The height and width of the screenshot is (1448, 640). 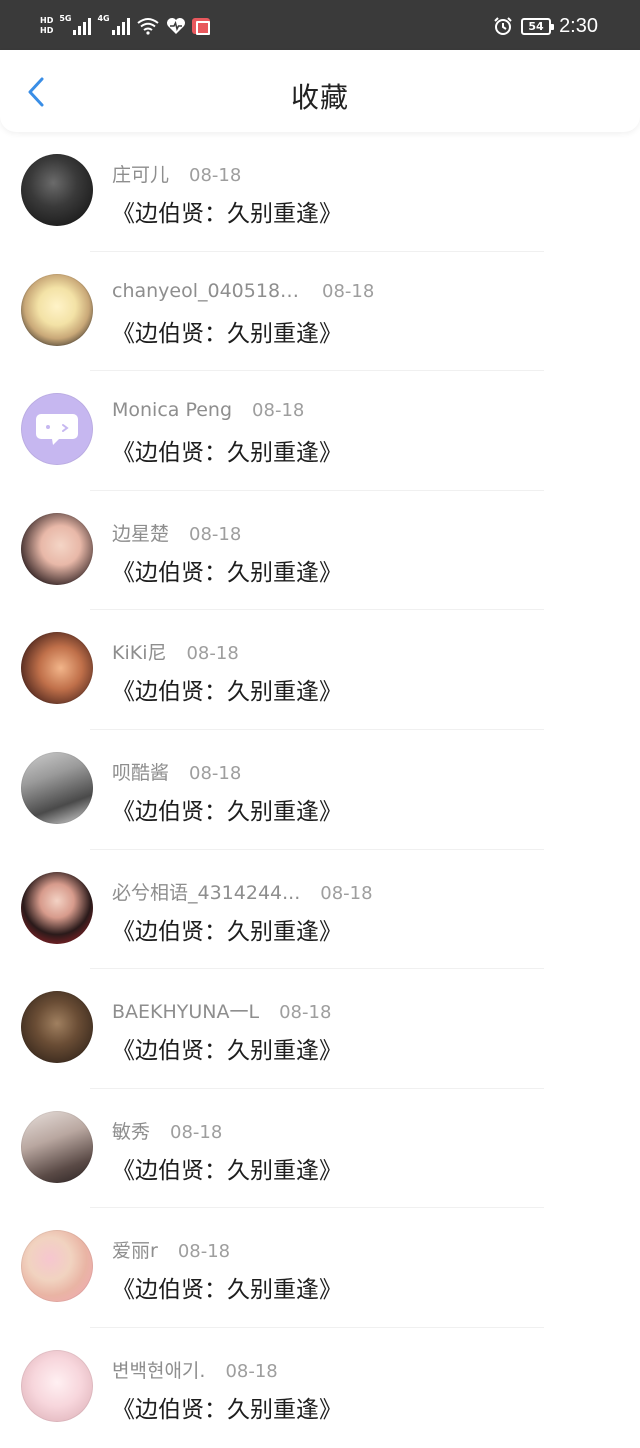 What do you see at coordinates (176, 173) in the screenshot?
I see `item-meta: 庄可儿 08-18` at bounding box center [176, 173].